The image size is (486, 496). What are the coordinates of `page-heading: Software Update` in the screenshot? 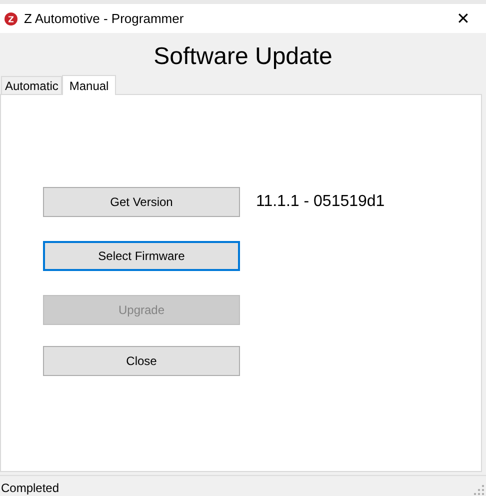 It's located at (243, 57).